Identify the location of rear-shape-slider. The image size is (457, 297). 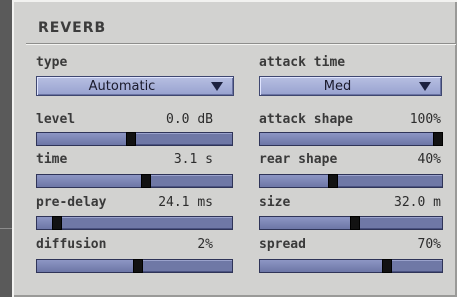
(351, 181).